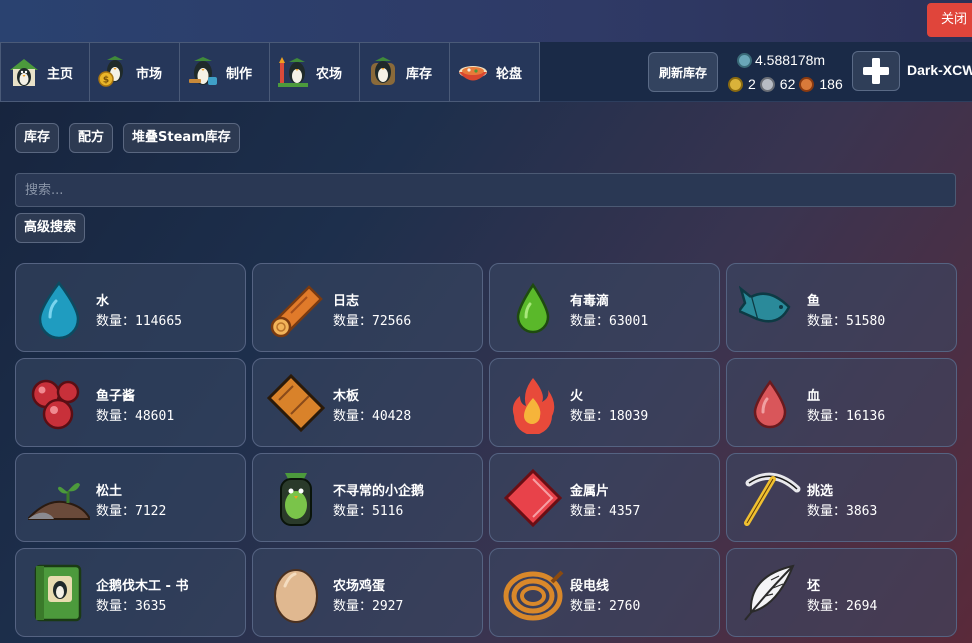 This screenshot has width=972, height=643. What do you see at coordinates (37, 138) in the screenshot?
I see `tab-inventory-sub: 库存` at bounding box center [37, 138].